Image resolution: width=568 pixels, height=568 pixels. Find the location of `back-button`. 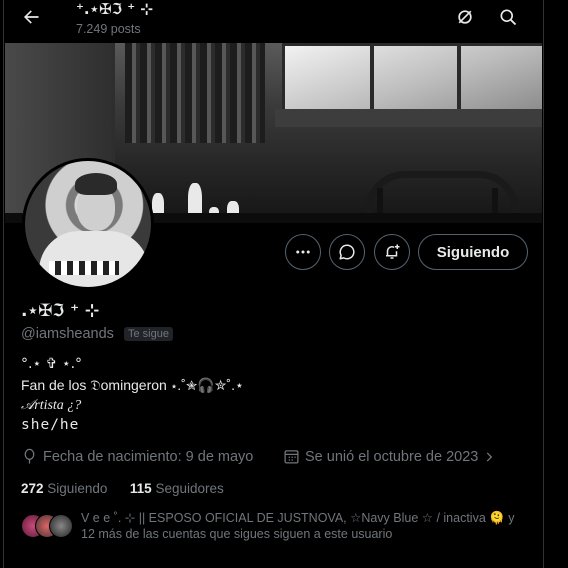

back-button is located at coordinates (31, 17).